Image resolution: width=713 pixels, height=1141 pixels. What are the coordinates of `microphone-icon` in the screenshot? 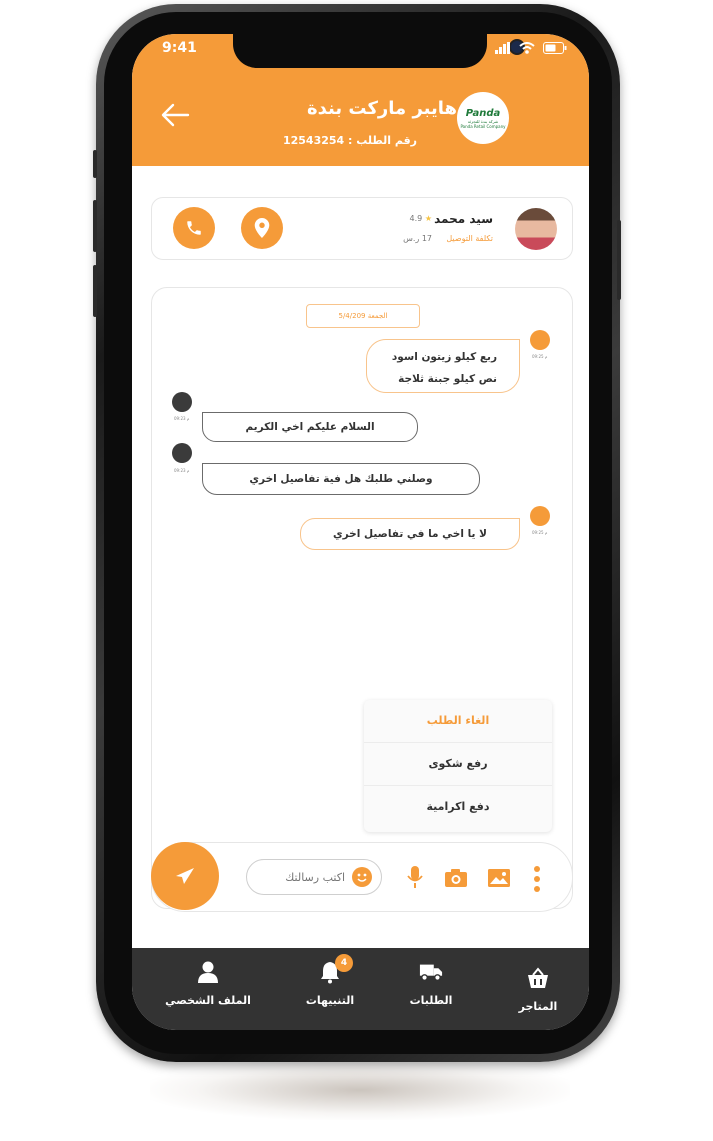 It's located at (415, 877).